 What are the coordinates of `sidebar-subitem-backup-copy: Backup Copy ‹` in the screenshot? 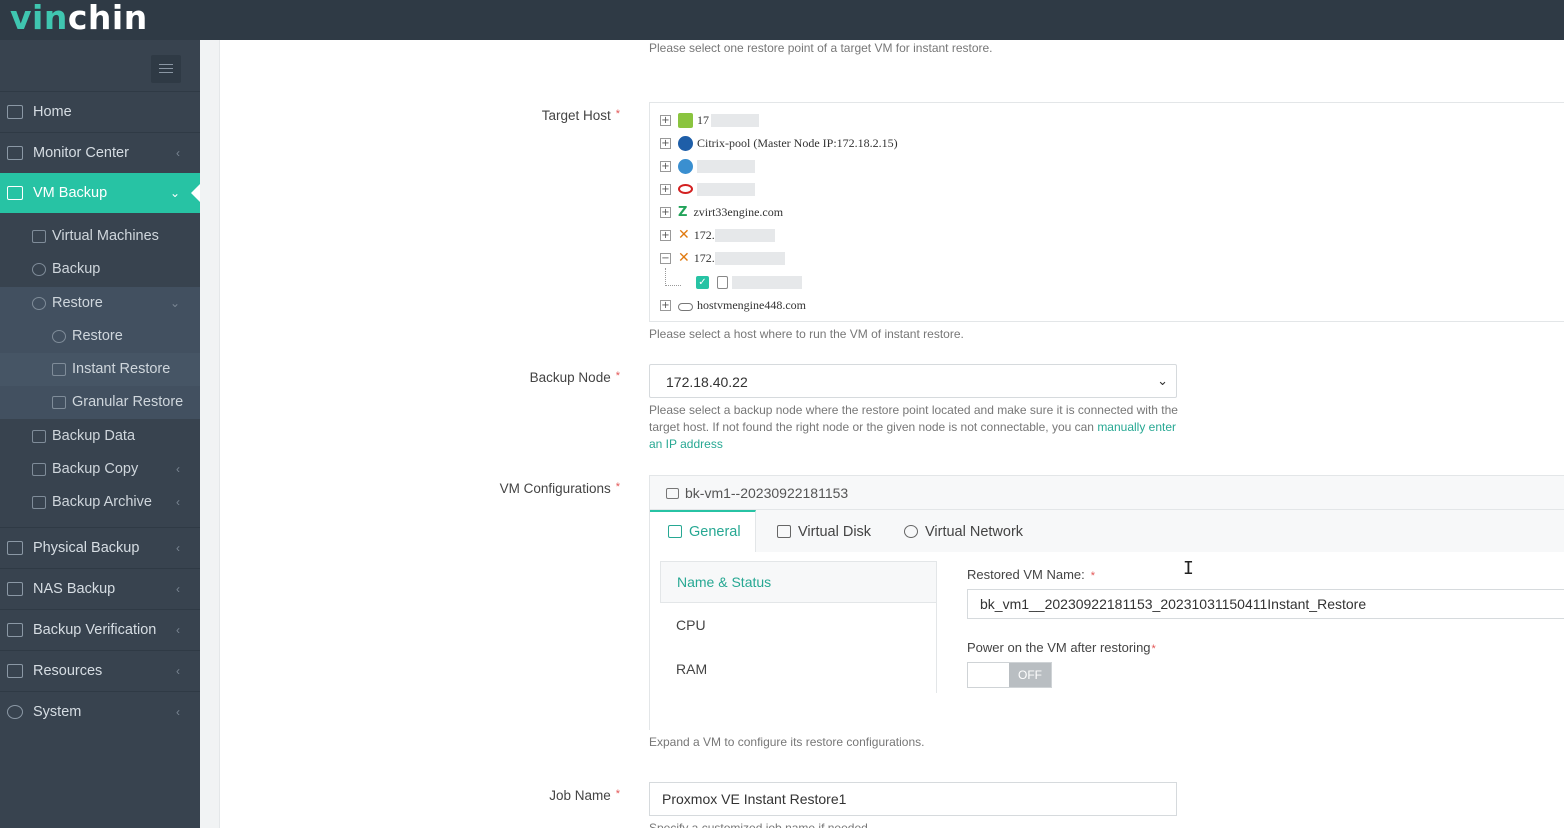 It's located at (100, 469).